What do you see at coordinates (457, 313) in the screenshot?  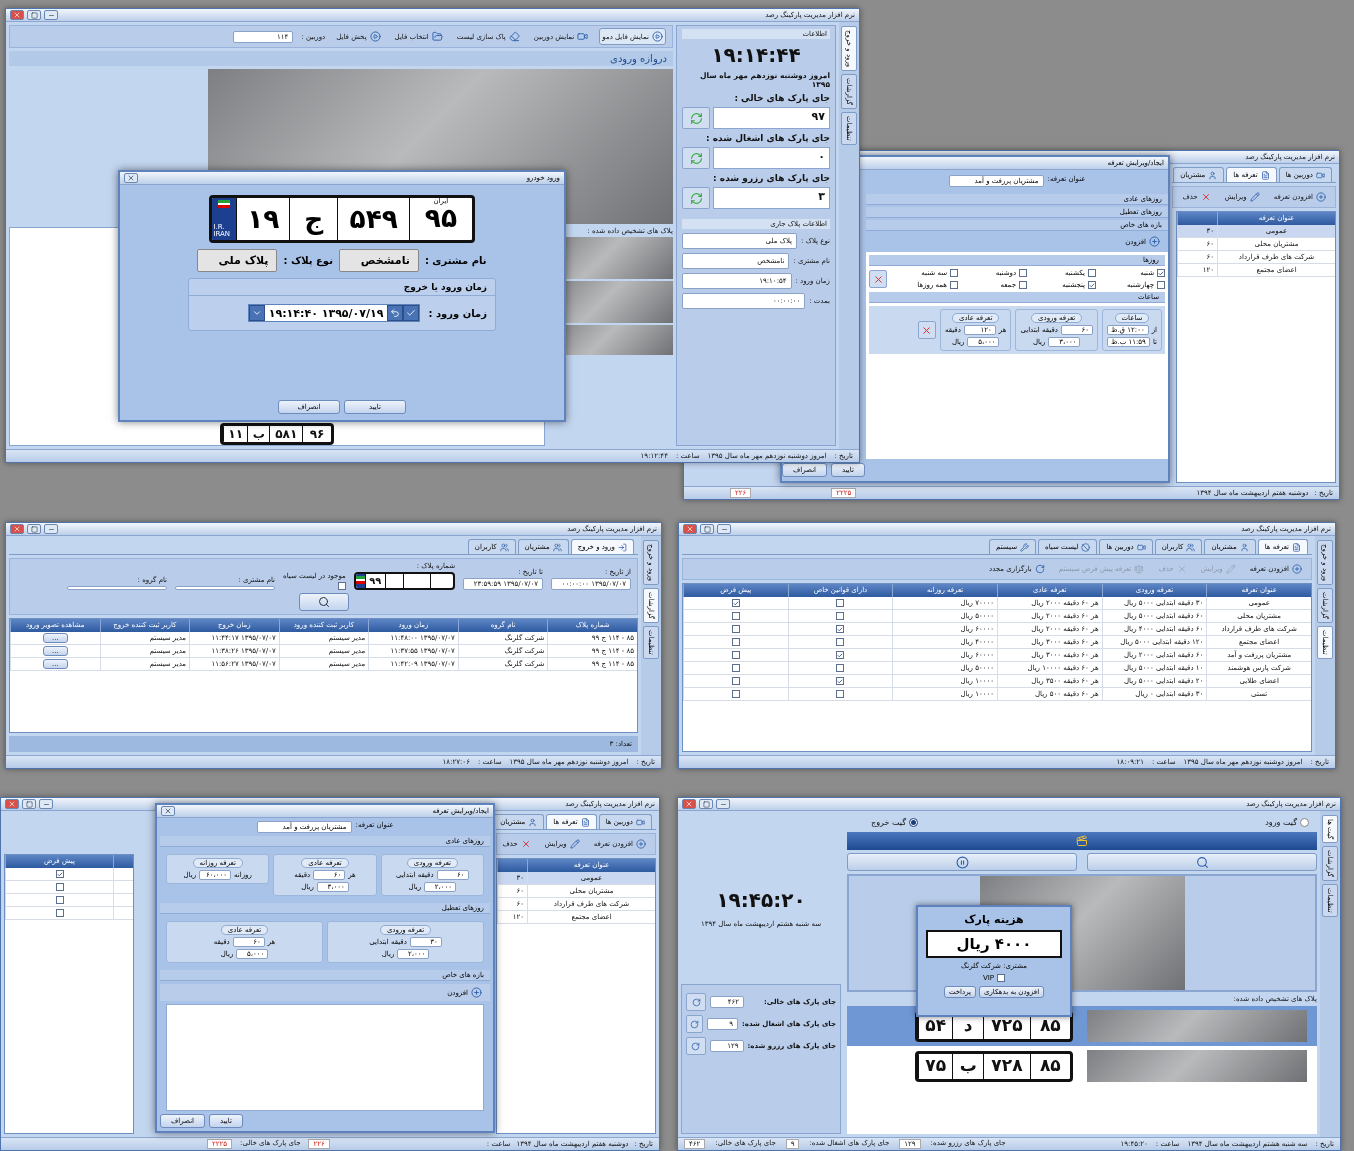 I see `field-label: زمان ورود :` at bounding box center [457, 313].